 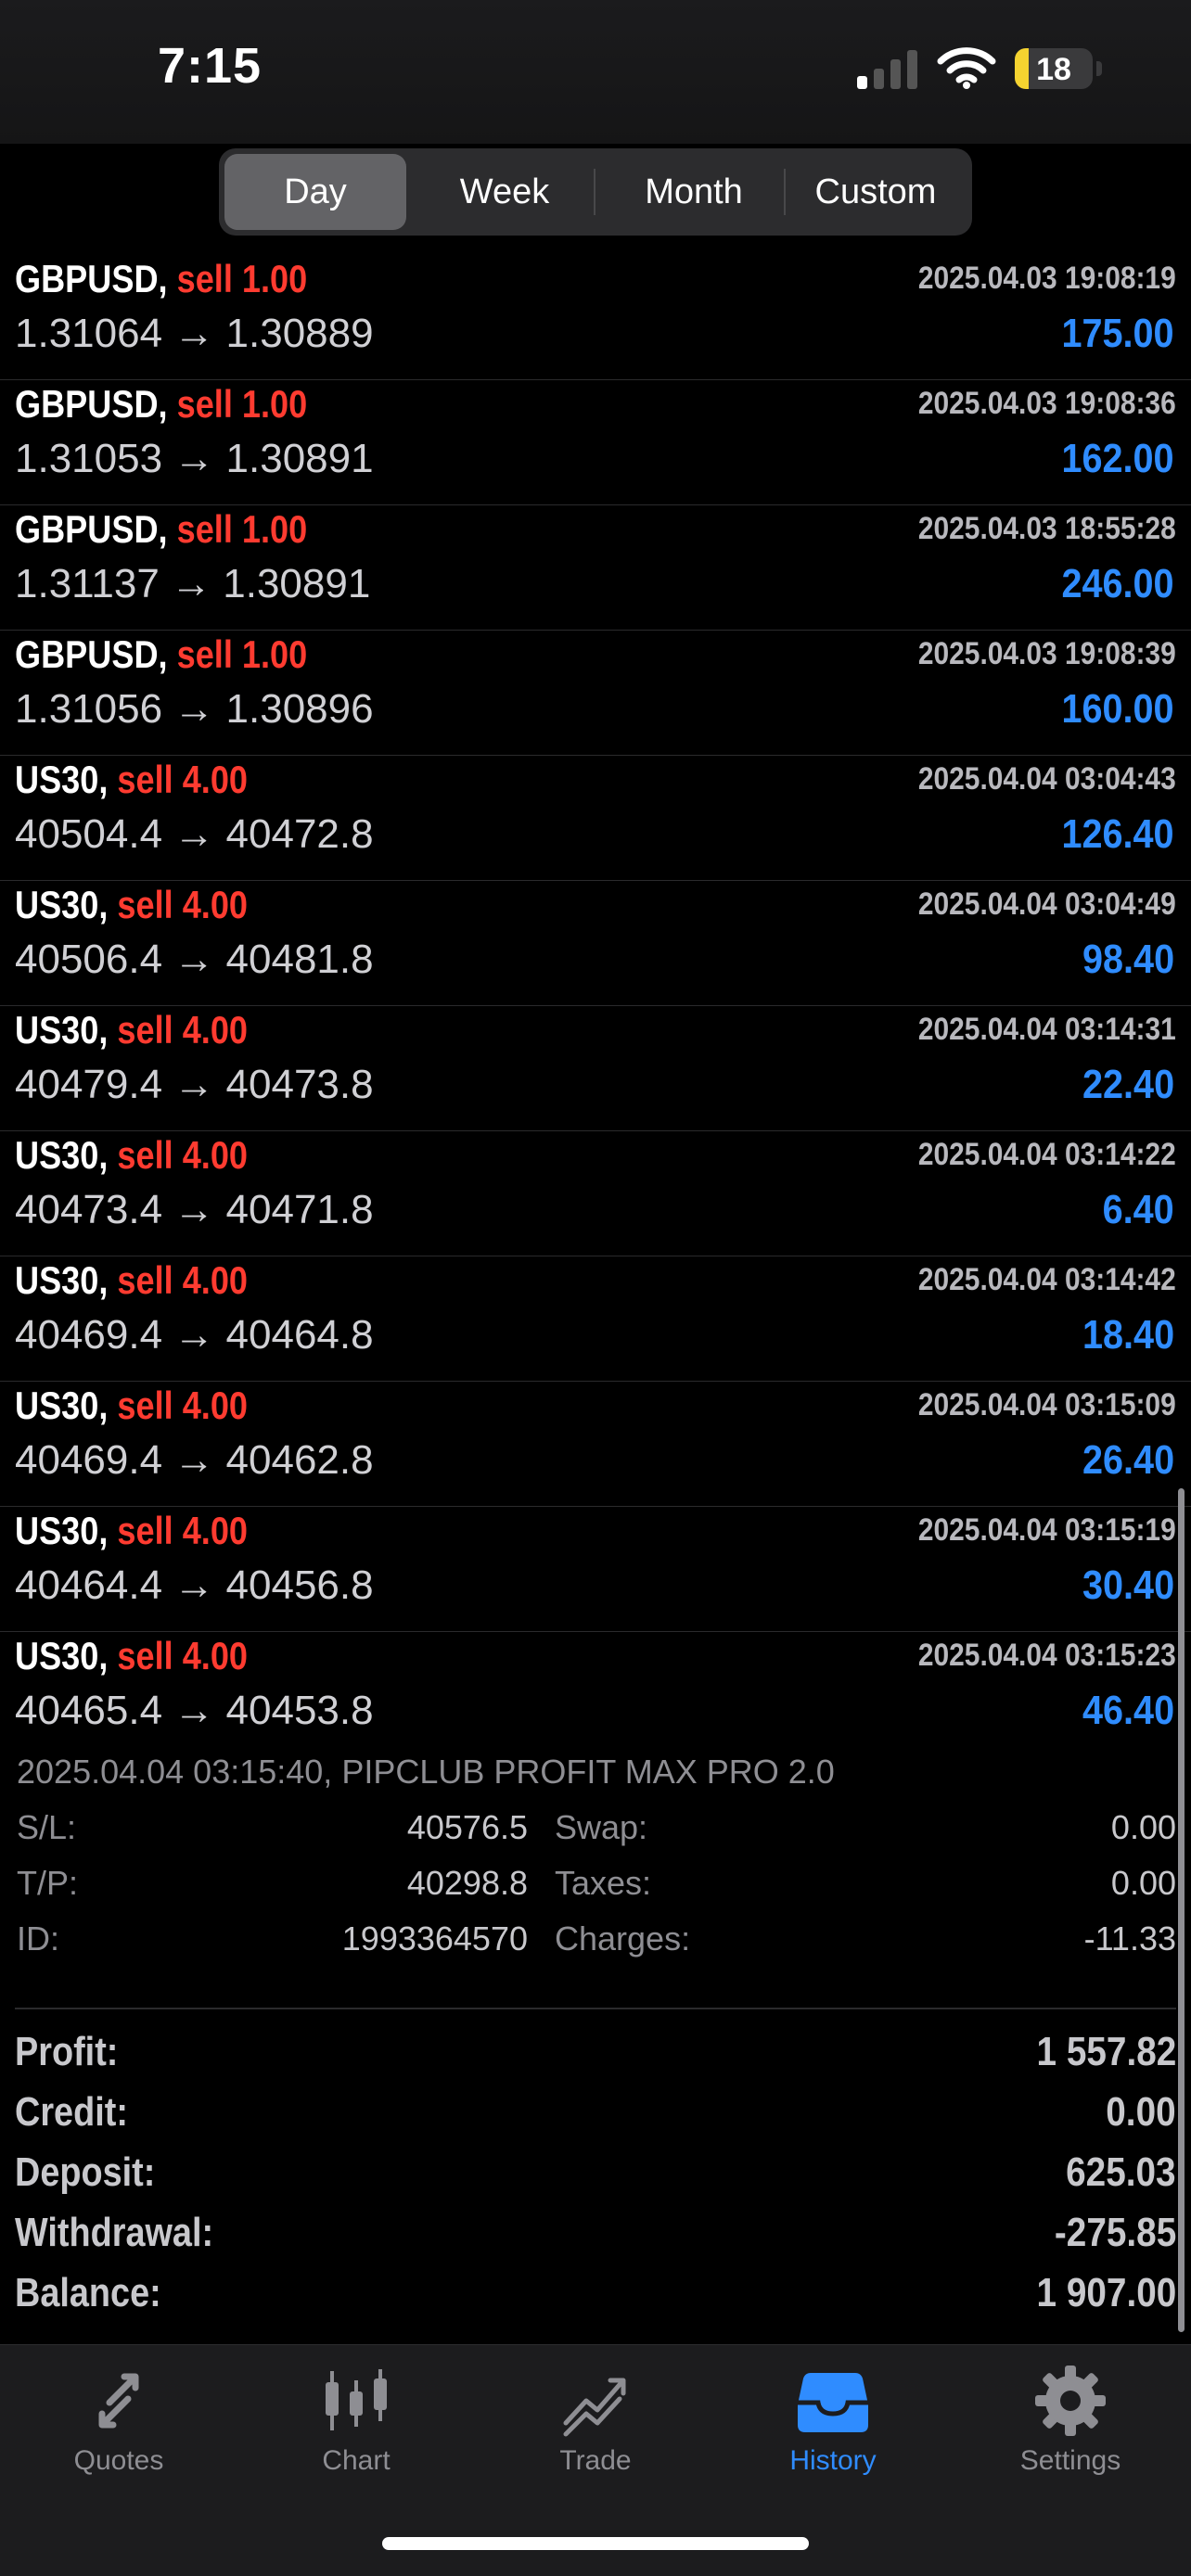 What do you see at coordinates (89, 834) in the screenshot?
I see `open-price: 40504.4` at bounding box center [89, 834].